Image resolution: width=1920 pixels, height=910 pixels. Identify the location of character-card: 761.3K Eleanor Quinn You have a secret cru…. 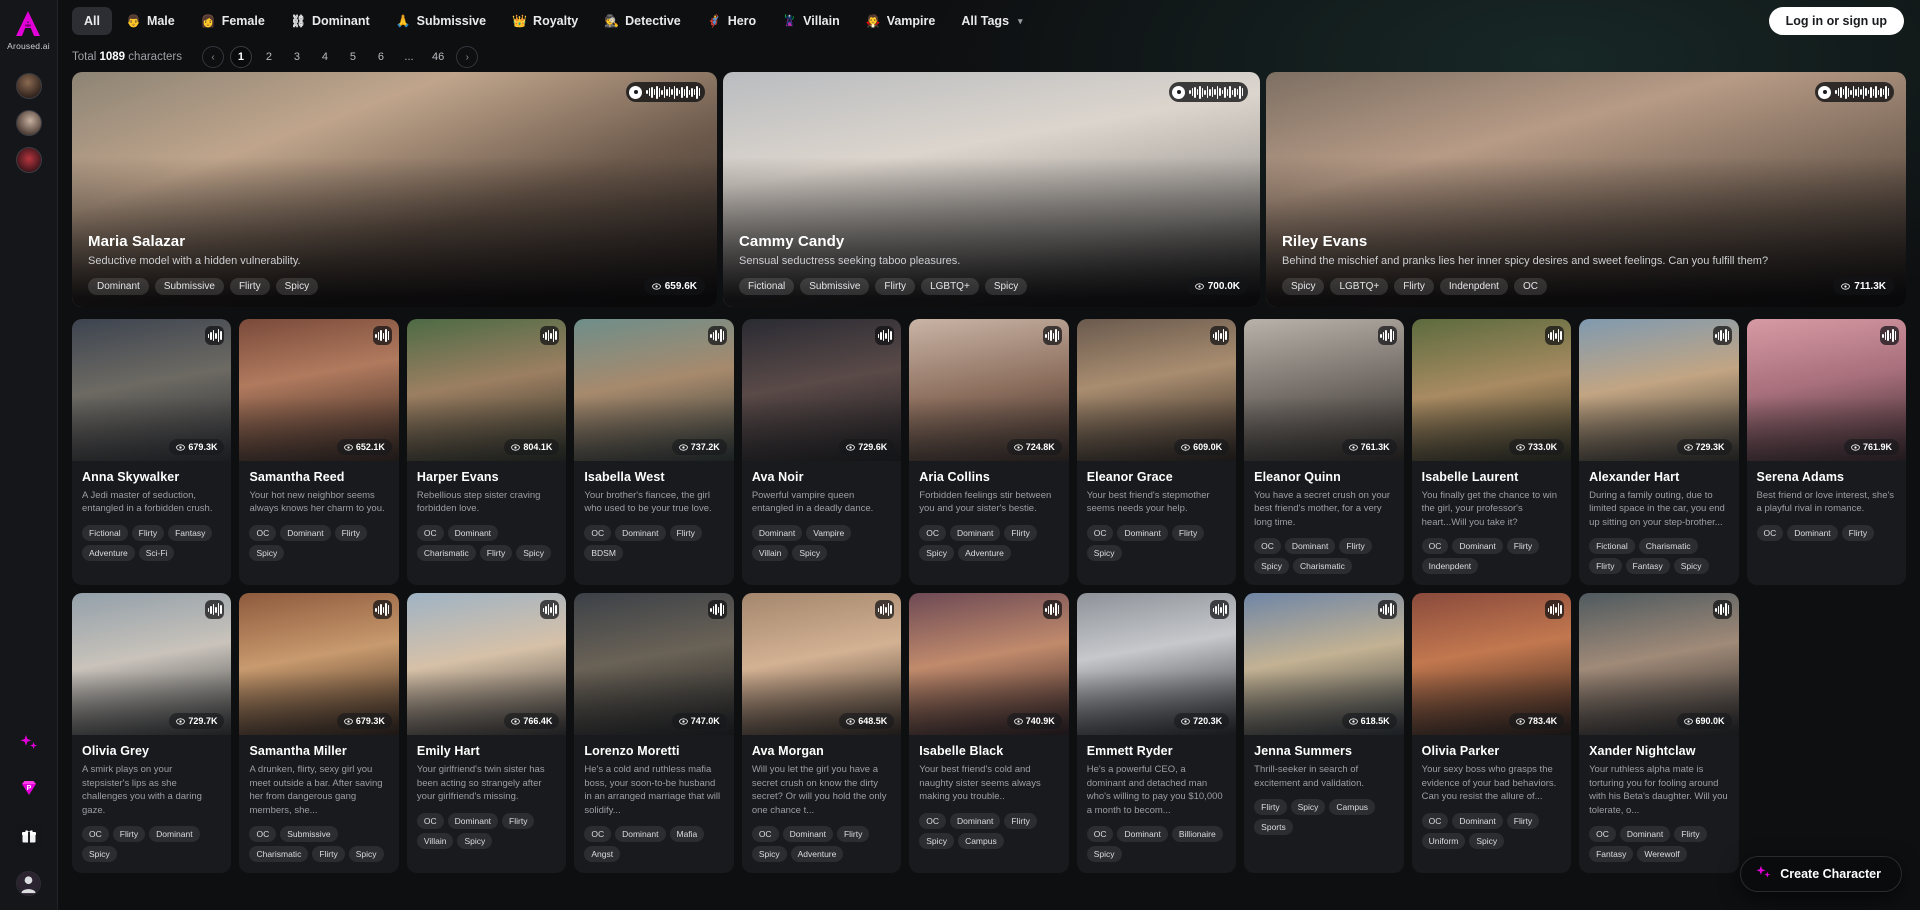
(1324, 452).